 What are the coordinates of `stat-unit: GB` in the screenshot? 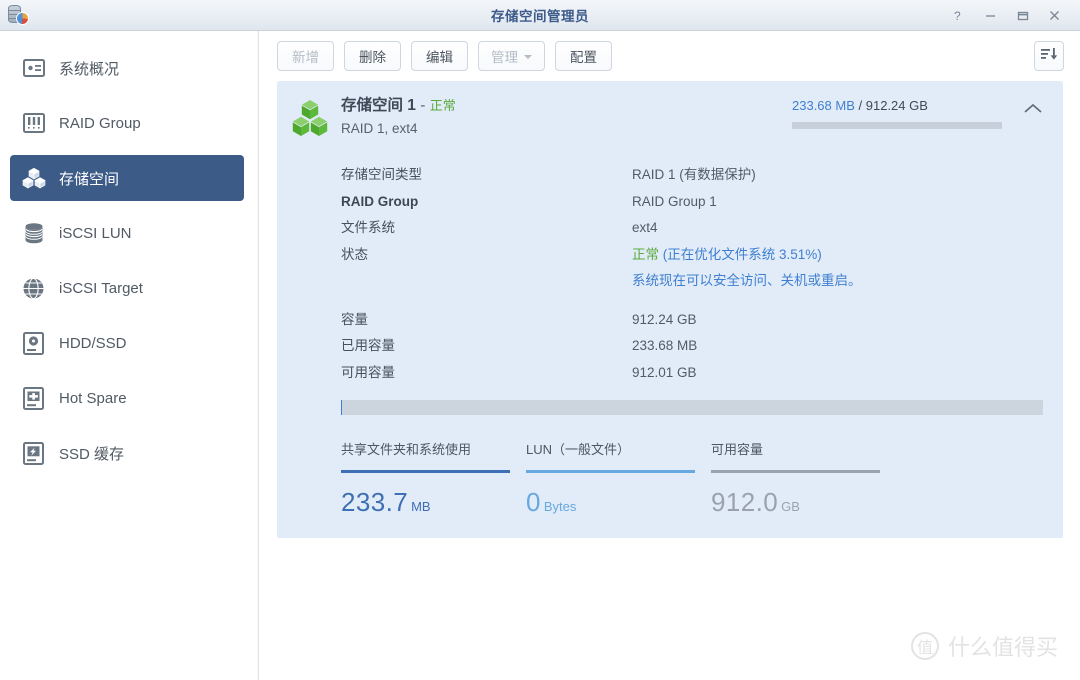 It's located at (790, 506).